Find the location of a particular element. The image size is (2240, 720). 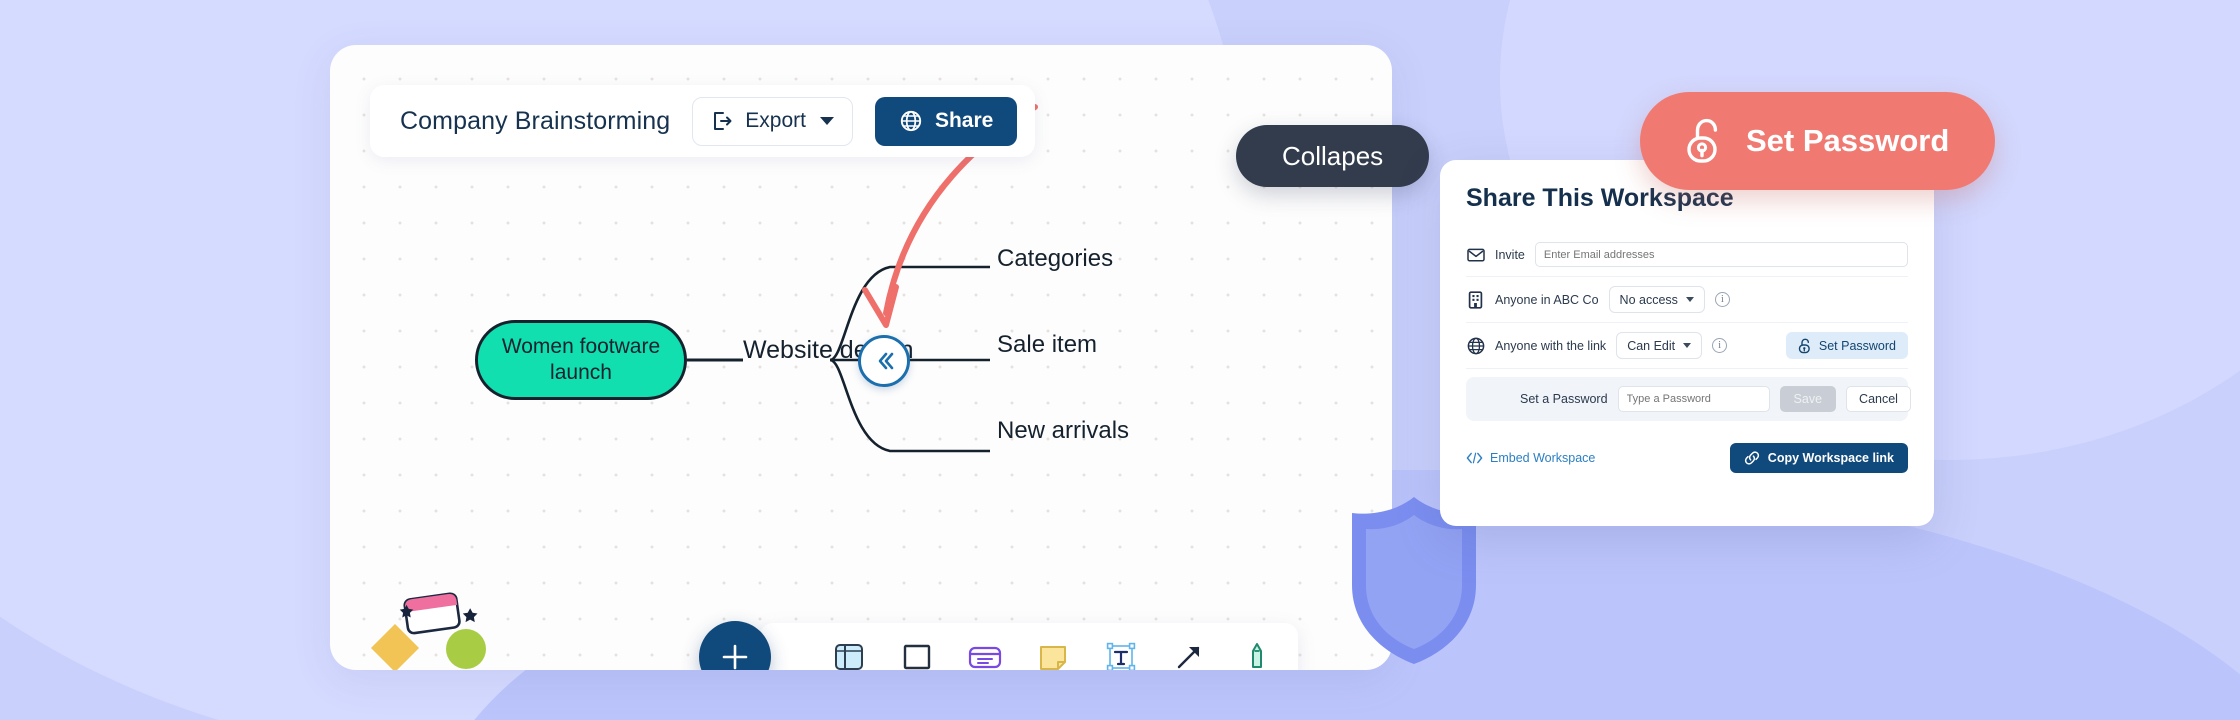

card-icon is located at coordinates (985, 657).